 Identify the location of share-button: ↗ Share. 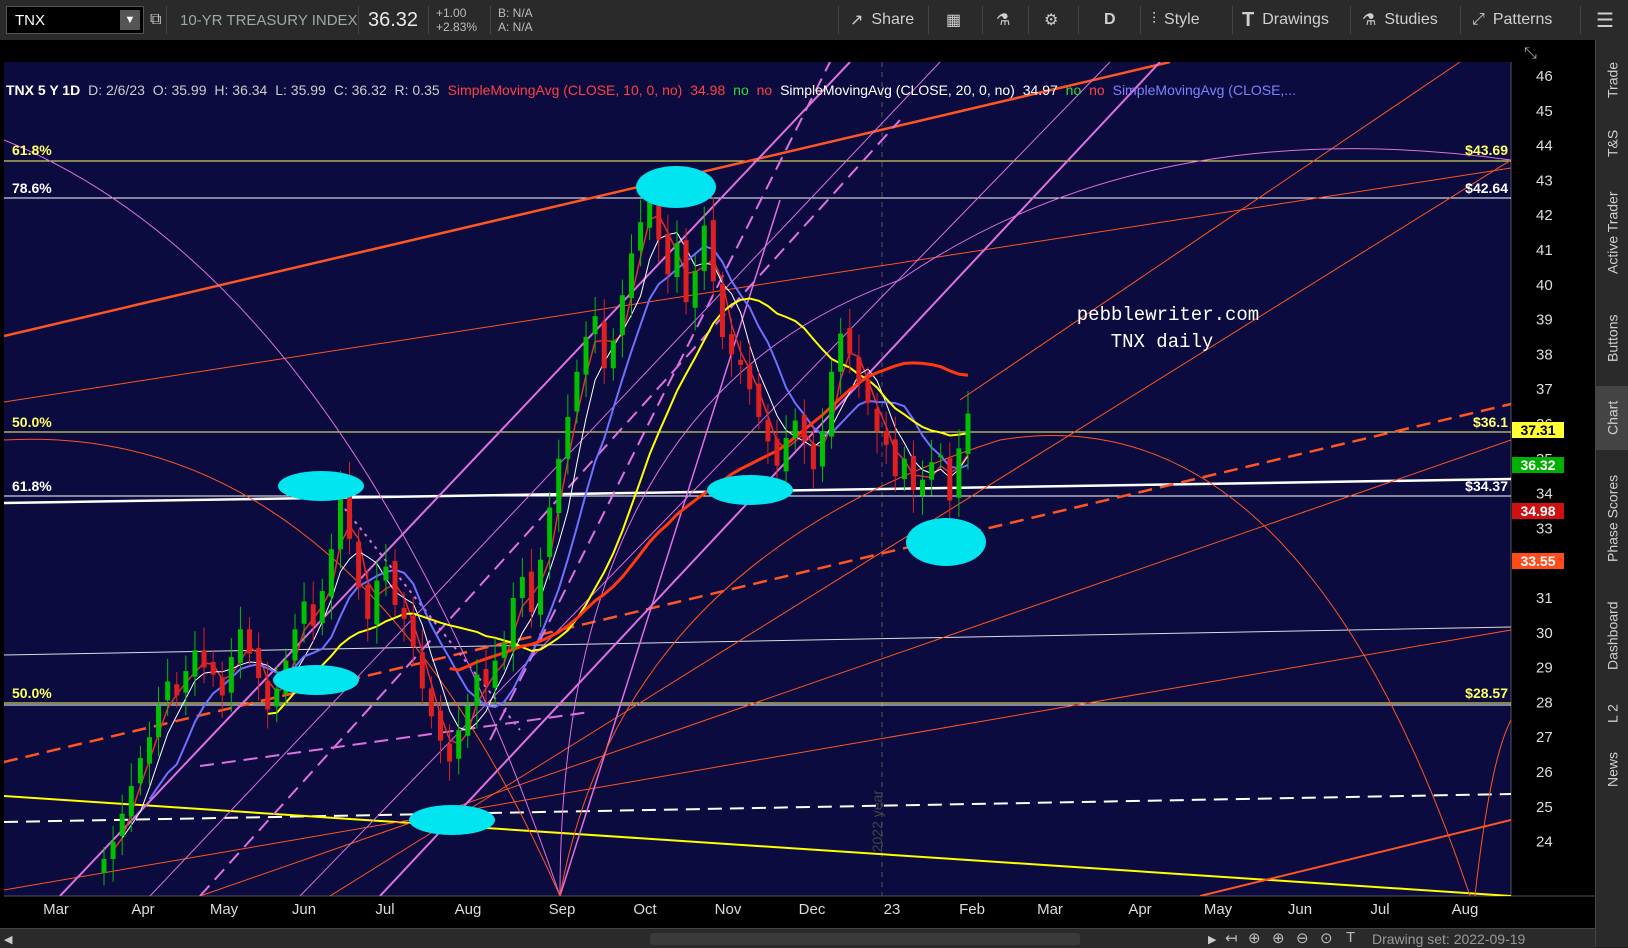
(882, 20).